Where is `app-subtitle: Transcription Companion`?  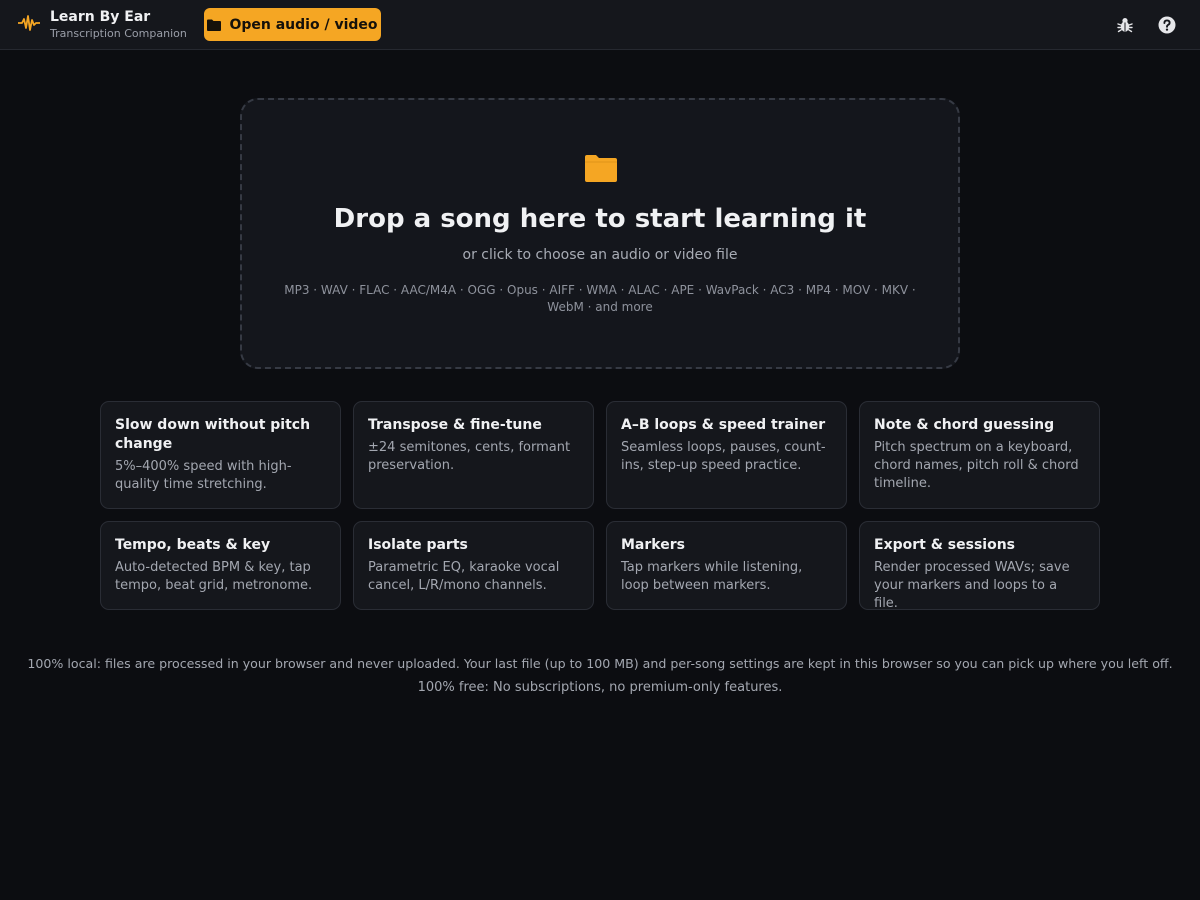
app-subtitle: Transcription Companion is located at coordinates (118, 33).